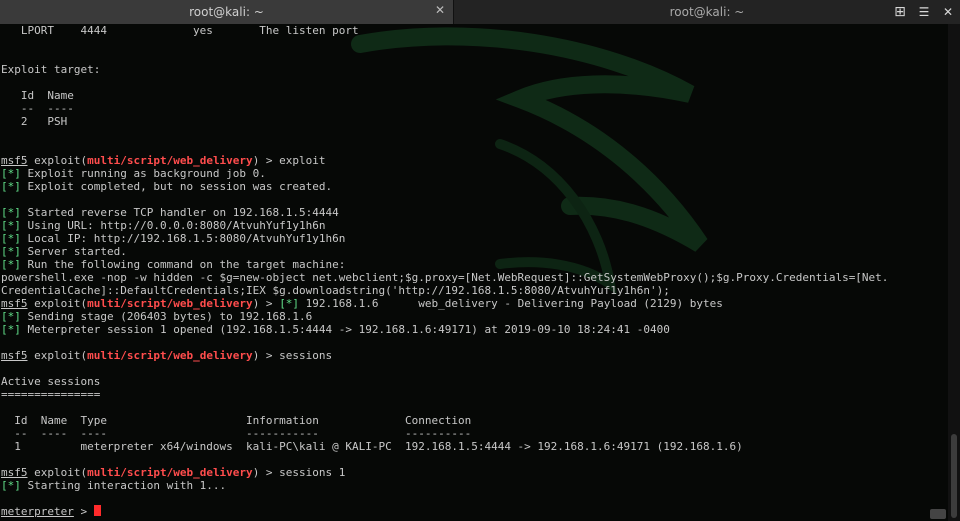  Describe the element at coordinates (938, 514) in the screenshot. I see `resize-grip` at that location.